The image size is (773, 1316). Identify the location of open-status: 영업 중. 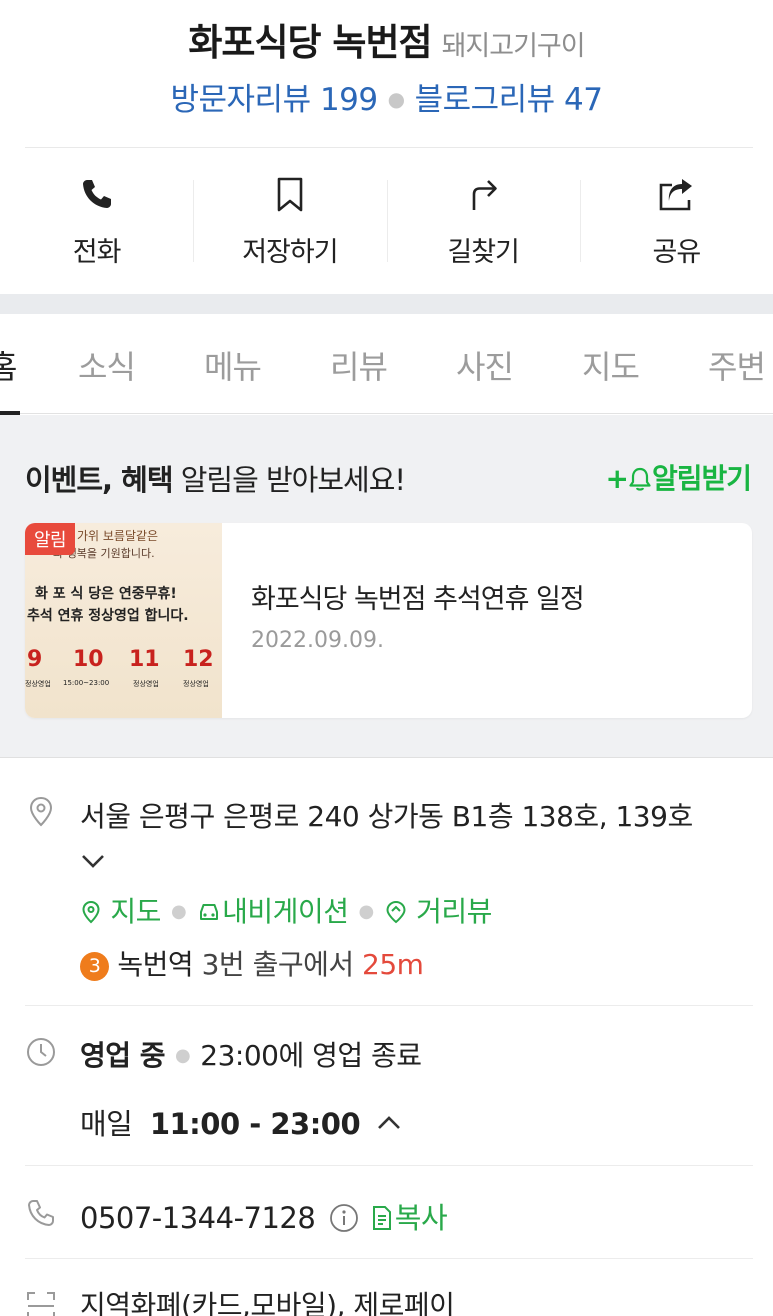
(123, 1055).